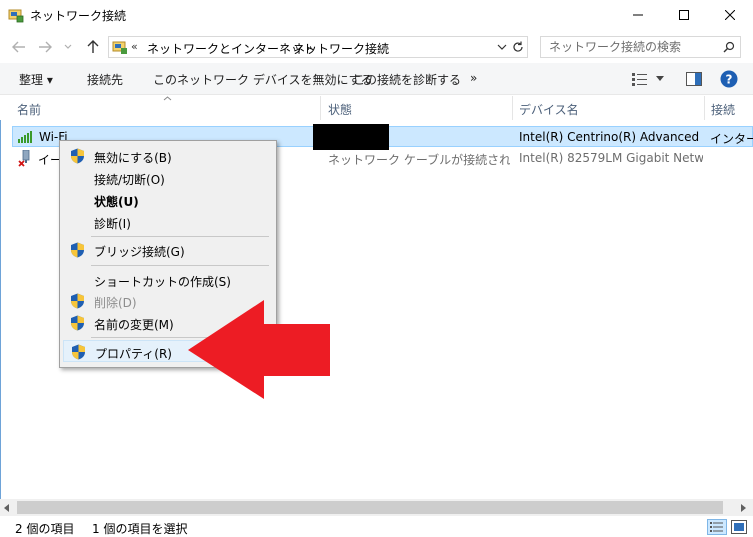 The image size is (753, 537). What do you see at coordinates (351, 137) in the screenshot?
I see `redacted-status` at bounding box center [351, 137].